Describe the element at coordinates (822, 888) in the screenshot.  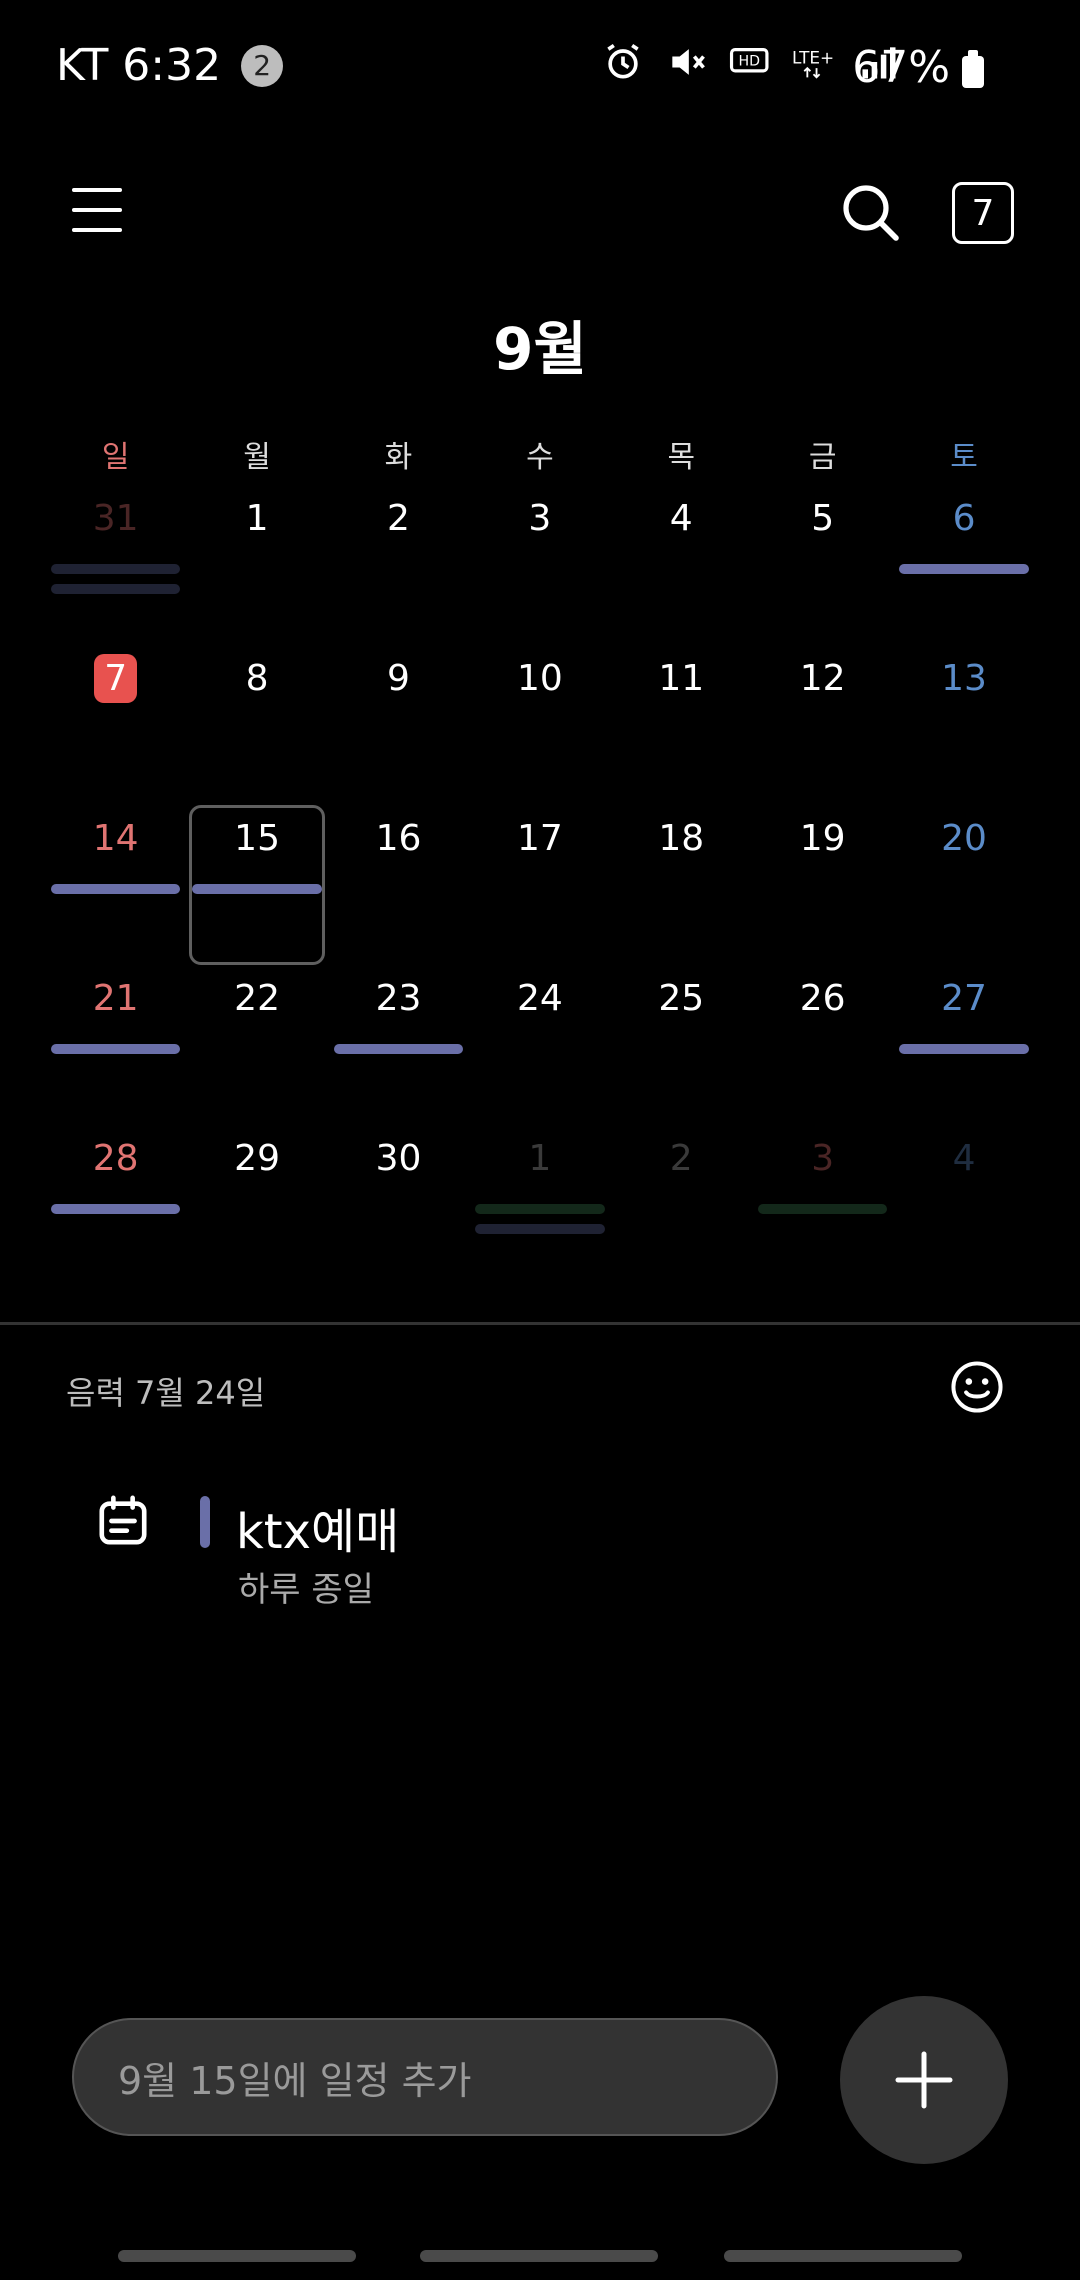
I see `calendar-day: 19` at that location.